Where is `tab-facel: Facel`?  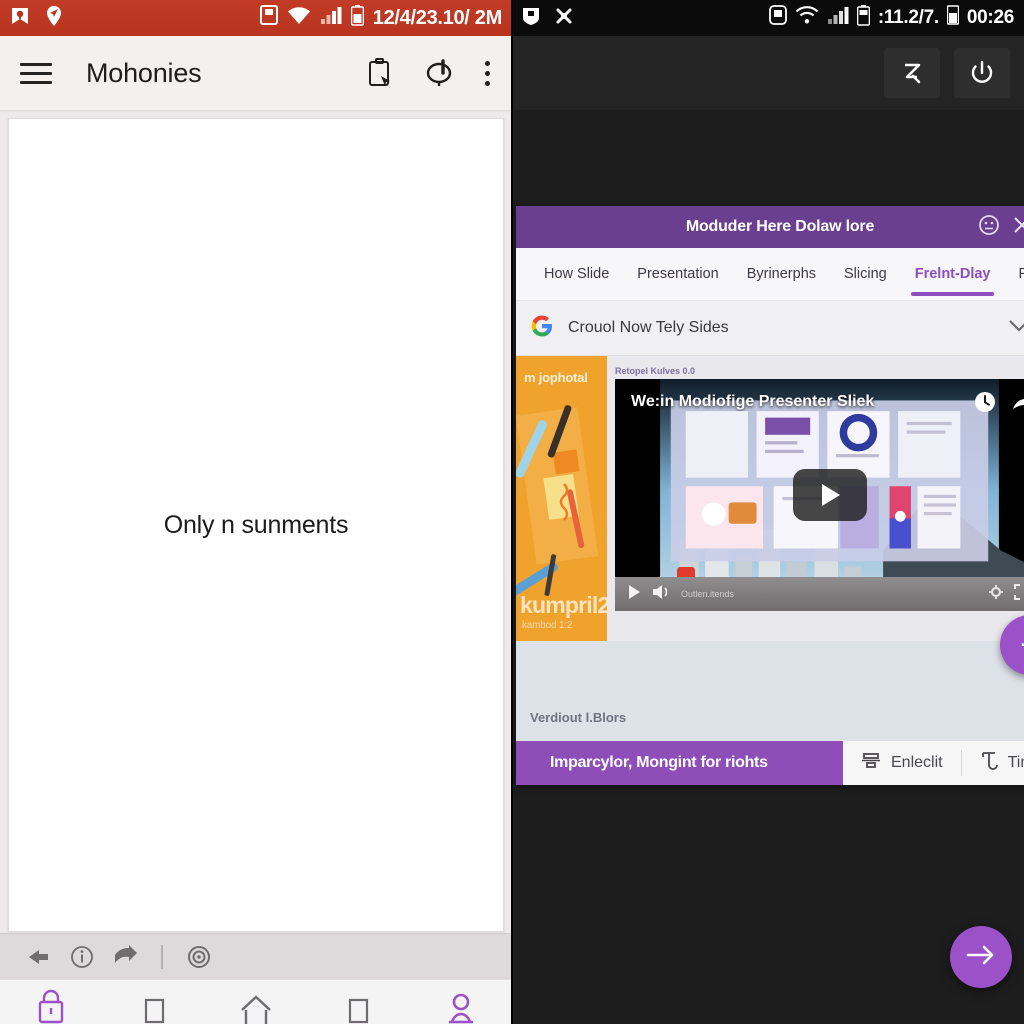 tab-facel: Facel is located at coordinates (1014, 274).